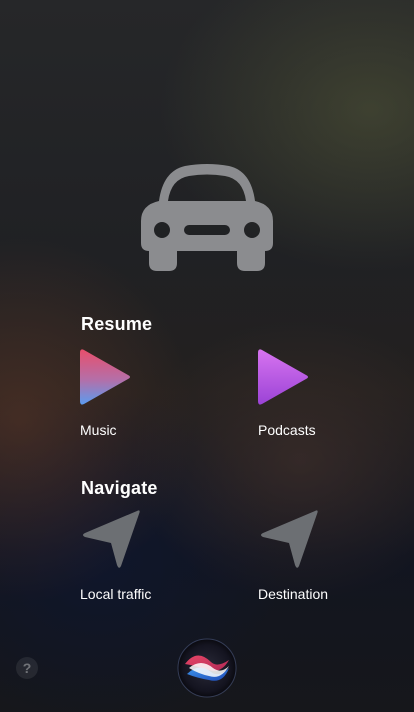 This screenshot has width=414, height=712. I want to click on podcasts-label: Podcasts, so click(287, 430).